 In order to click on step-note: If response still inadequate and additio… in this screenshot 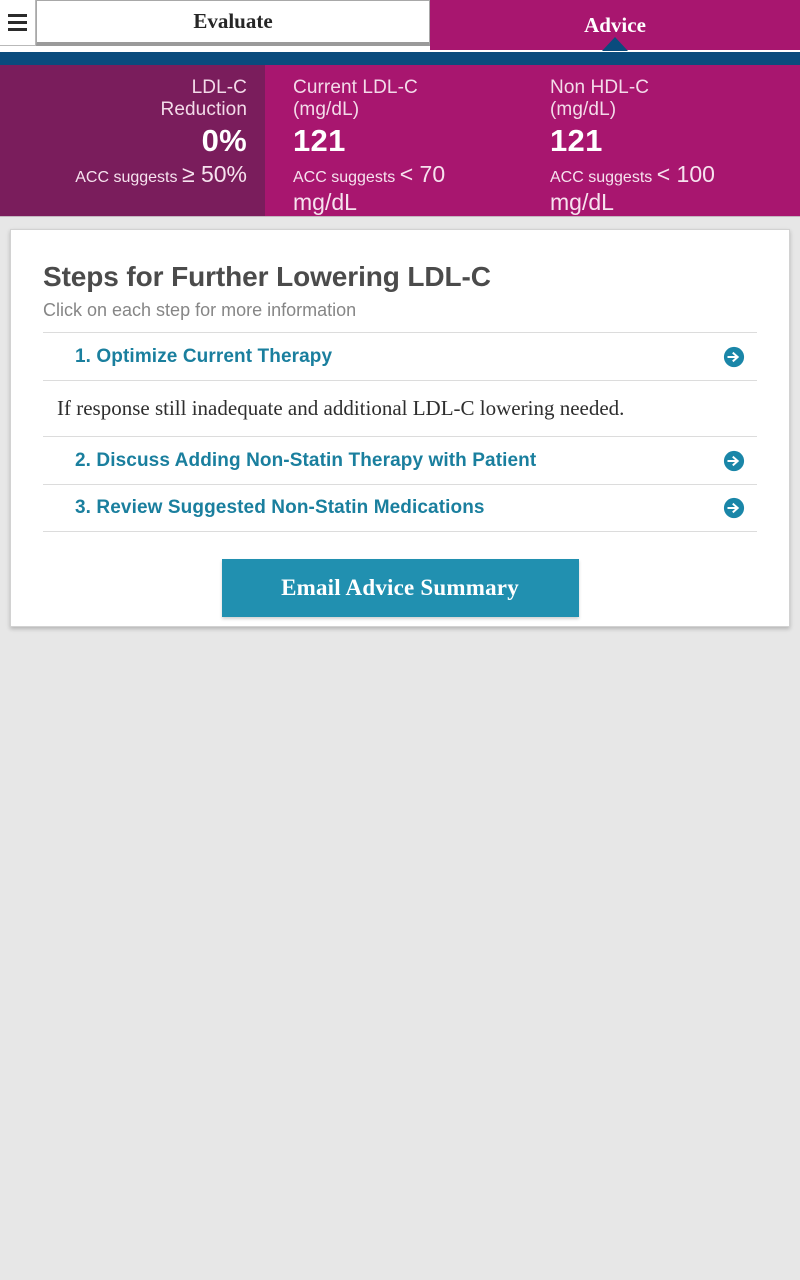, I will do `click(400, 408)`.